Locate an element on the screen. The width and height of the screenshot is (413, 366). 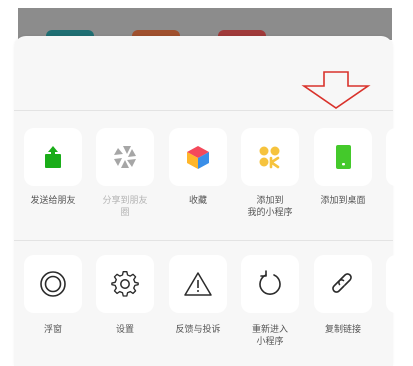
annotation-arrow-icon is located at coordinates (336, 90).